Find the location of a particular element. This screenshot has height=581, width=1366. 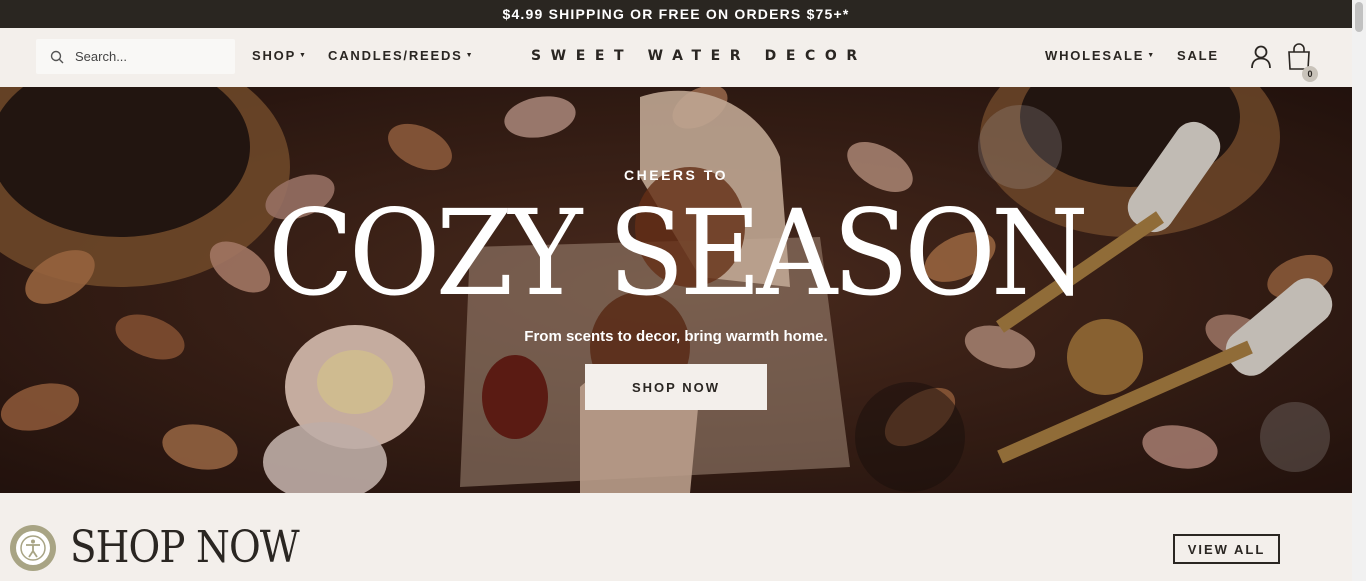

nav-candles-reeds: CANDLES/REEDS ▼ is located at coordinates (401, 55).